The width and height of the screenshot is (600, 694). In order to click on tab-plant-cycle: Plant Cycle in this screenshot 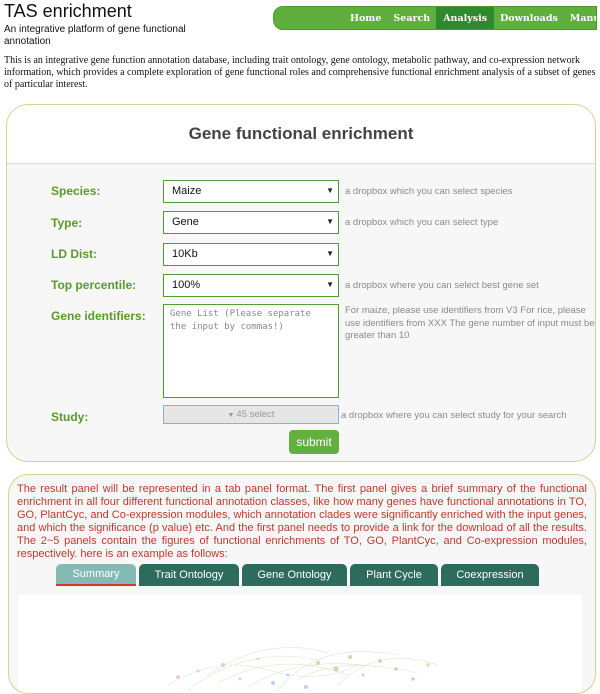, I will do `click(394, 575)`.